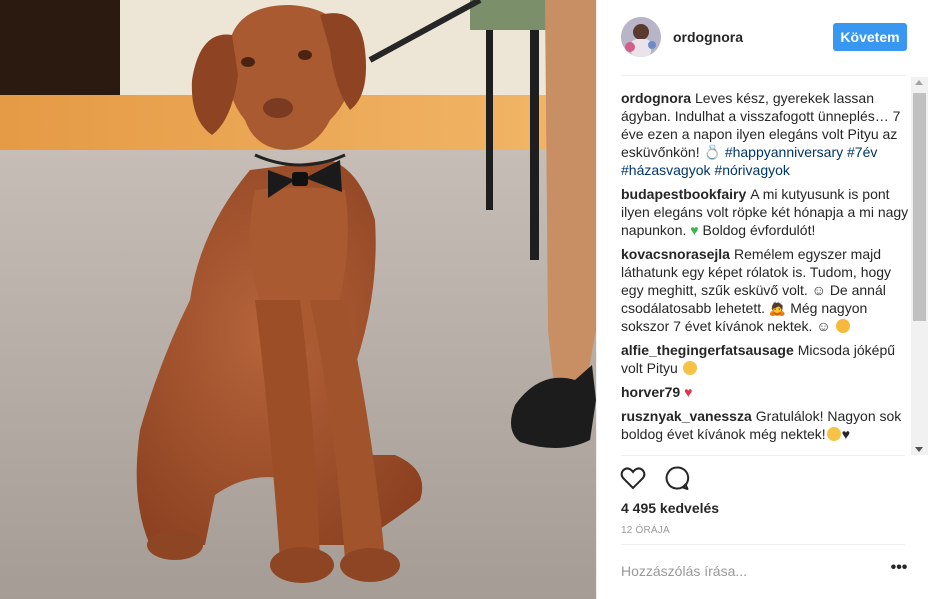 The height and width of the screenshot is (599, 929). What do you see at coordinates (763, 455) in the screenshot?
I see `actions-divider` at bounding box center [763, 455].